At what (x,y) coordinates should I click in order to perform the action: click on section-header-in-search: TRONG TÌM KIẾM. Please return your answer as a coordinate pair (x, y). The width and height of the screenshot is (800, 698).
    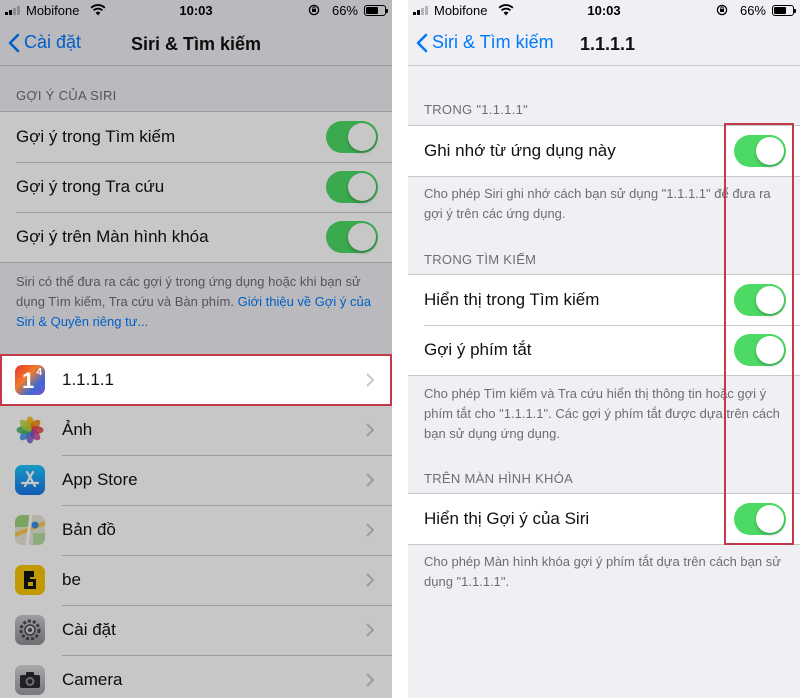
    Looking at the image, I should click on (480, 259).